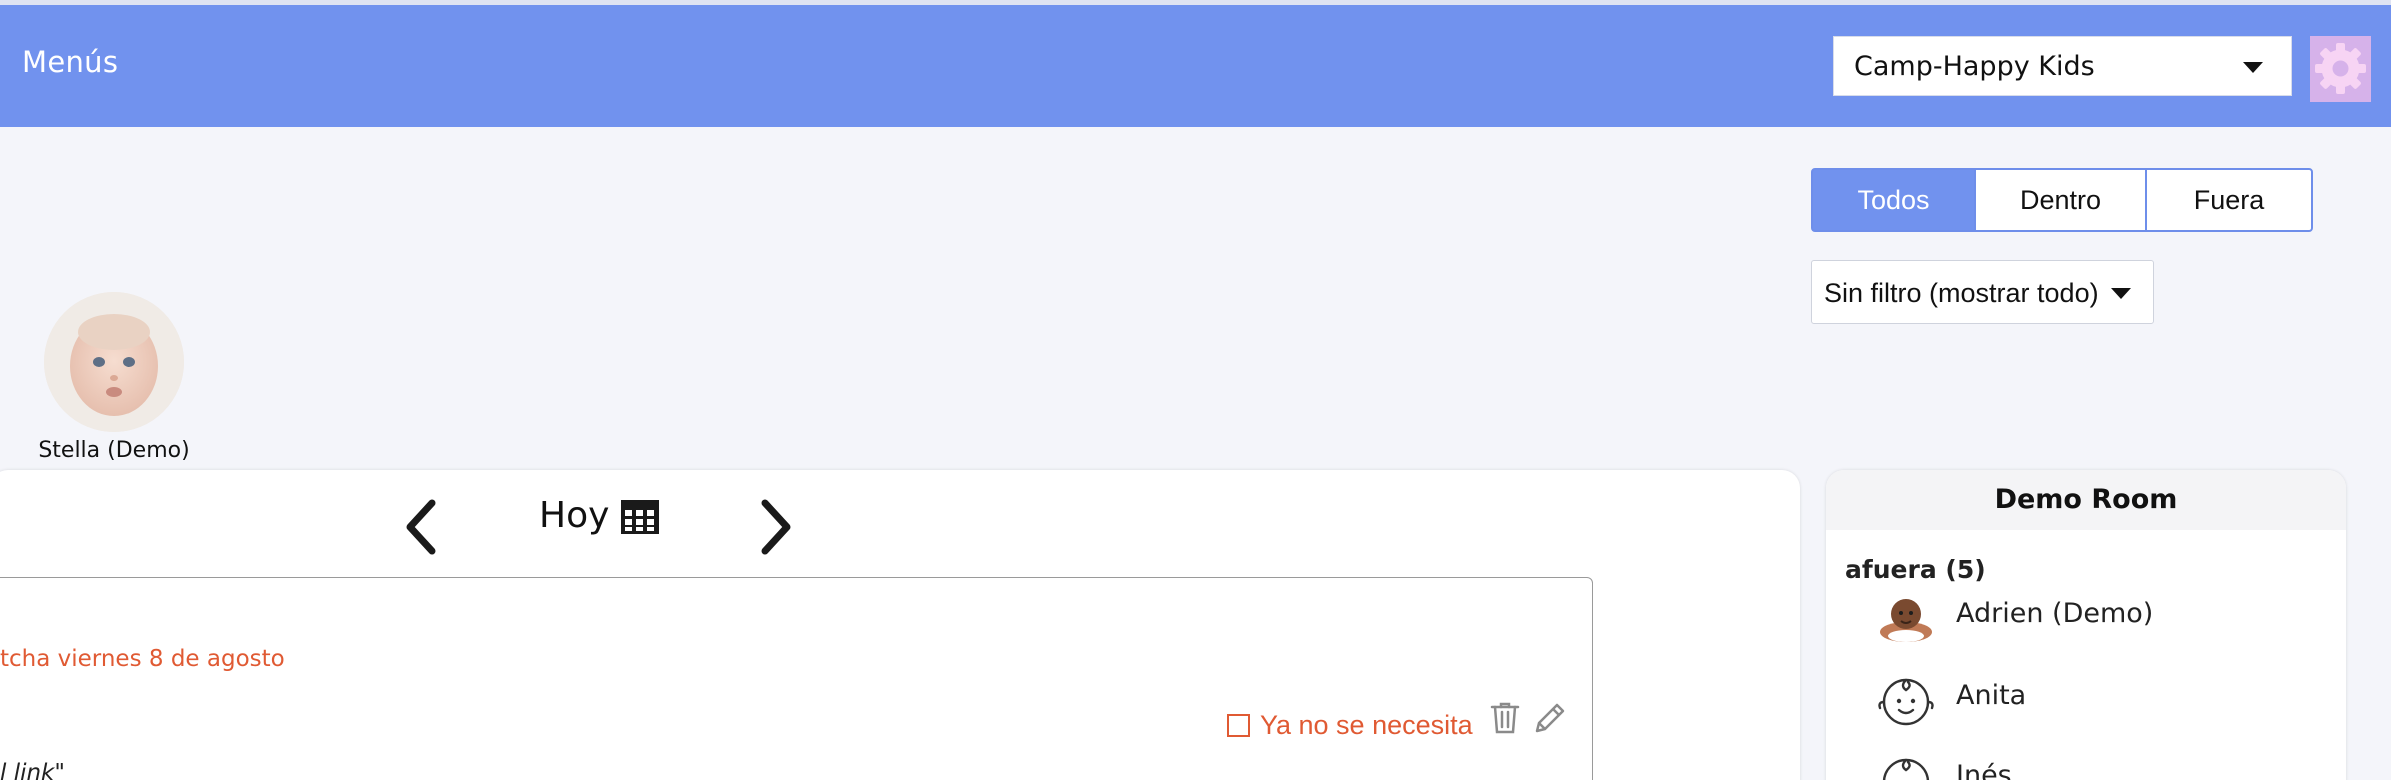 Image resolution: width=2391 pixels, height=780 pixels. I want to click on child-name: Adrien (Demo), so click(2055, 613).